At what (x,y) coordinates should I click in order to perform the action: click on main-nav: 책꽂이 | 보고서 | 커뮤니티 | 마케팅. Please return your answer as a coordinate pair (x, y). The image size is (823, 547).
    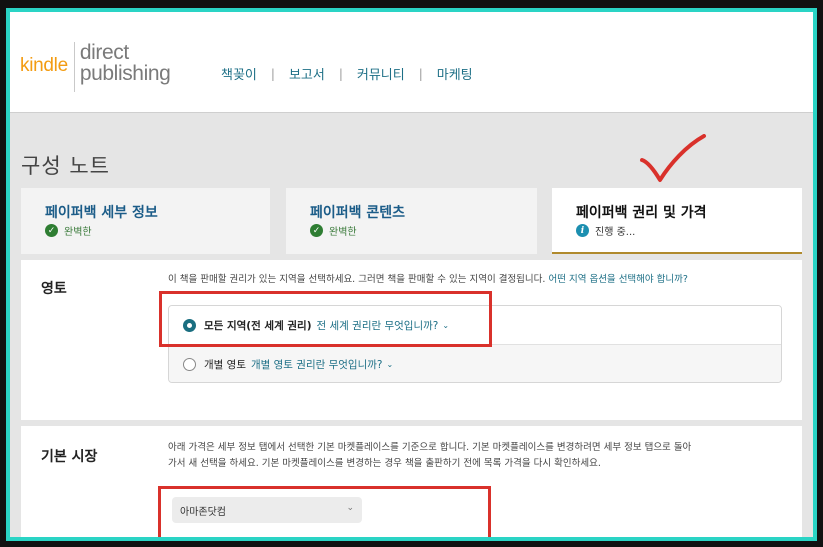
    Looking at the image, I should click on (347, 74).